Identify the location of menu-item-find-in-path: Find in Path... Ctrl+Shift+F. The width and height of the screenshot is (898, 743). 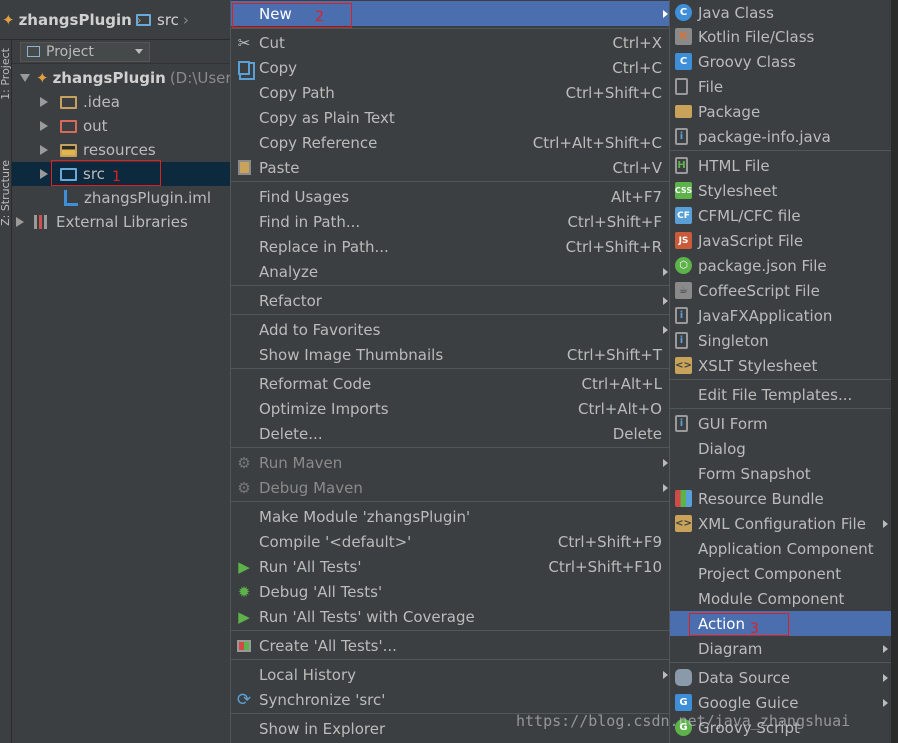
(450, 221).